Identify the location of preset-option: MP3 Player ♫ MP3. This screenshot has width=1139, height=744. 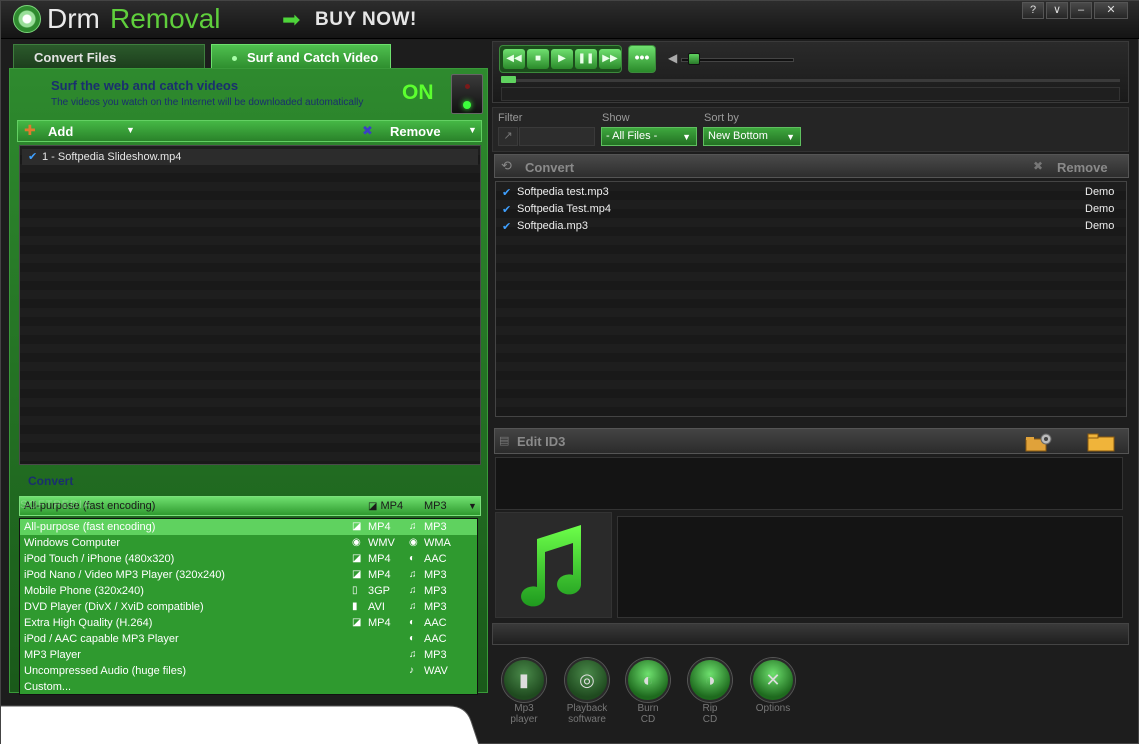
(248, 655).